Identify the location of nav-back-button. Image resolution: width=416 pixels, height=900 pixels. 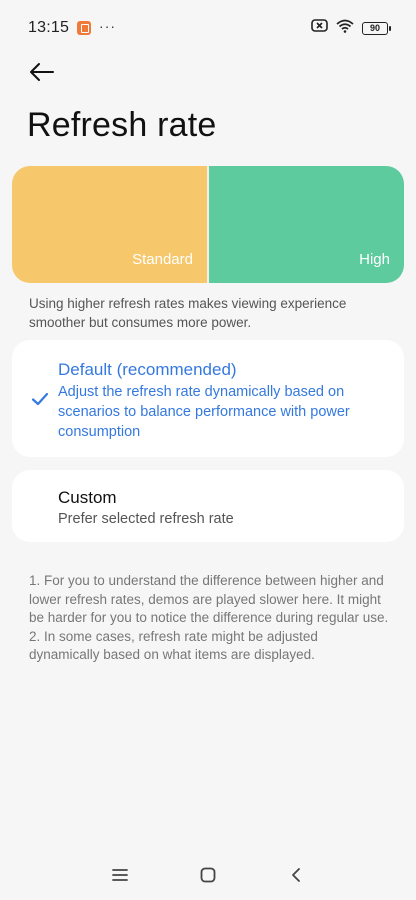
(296, 875).